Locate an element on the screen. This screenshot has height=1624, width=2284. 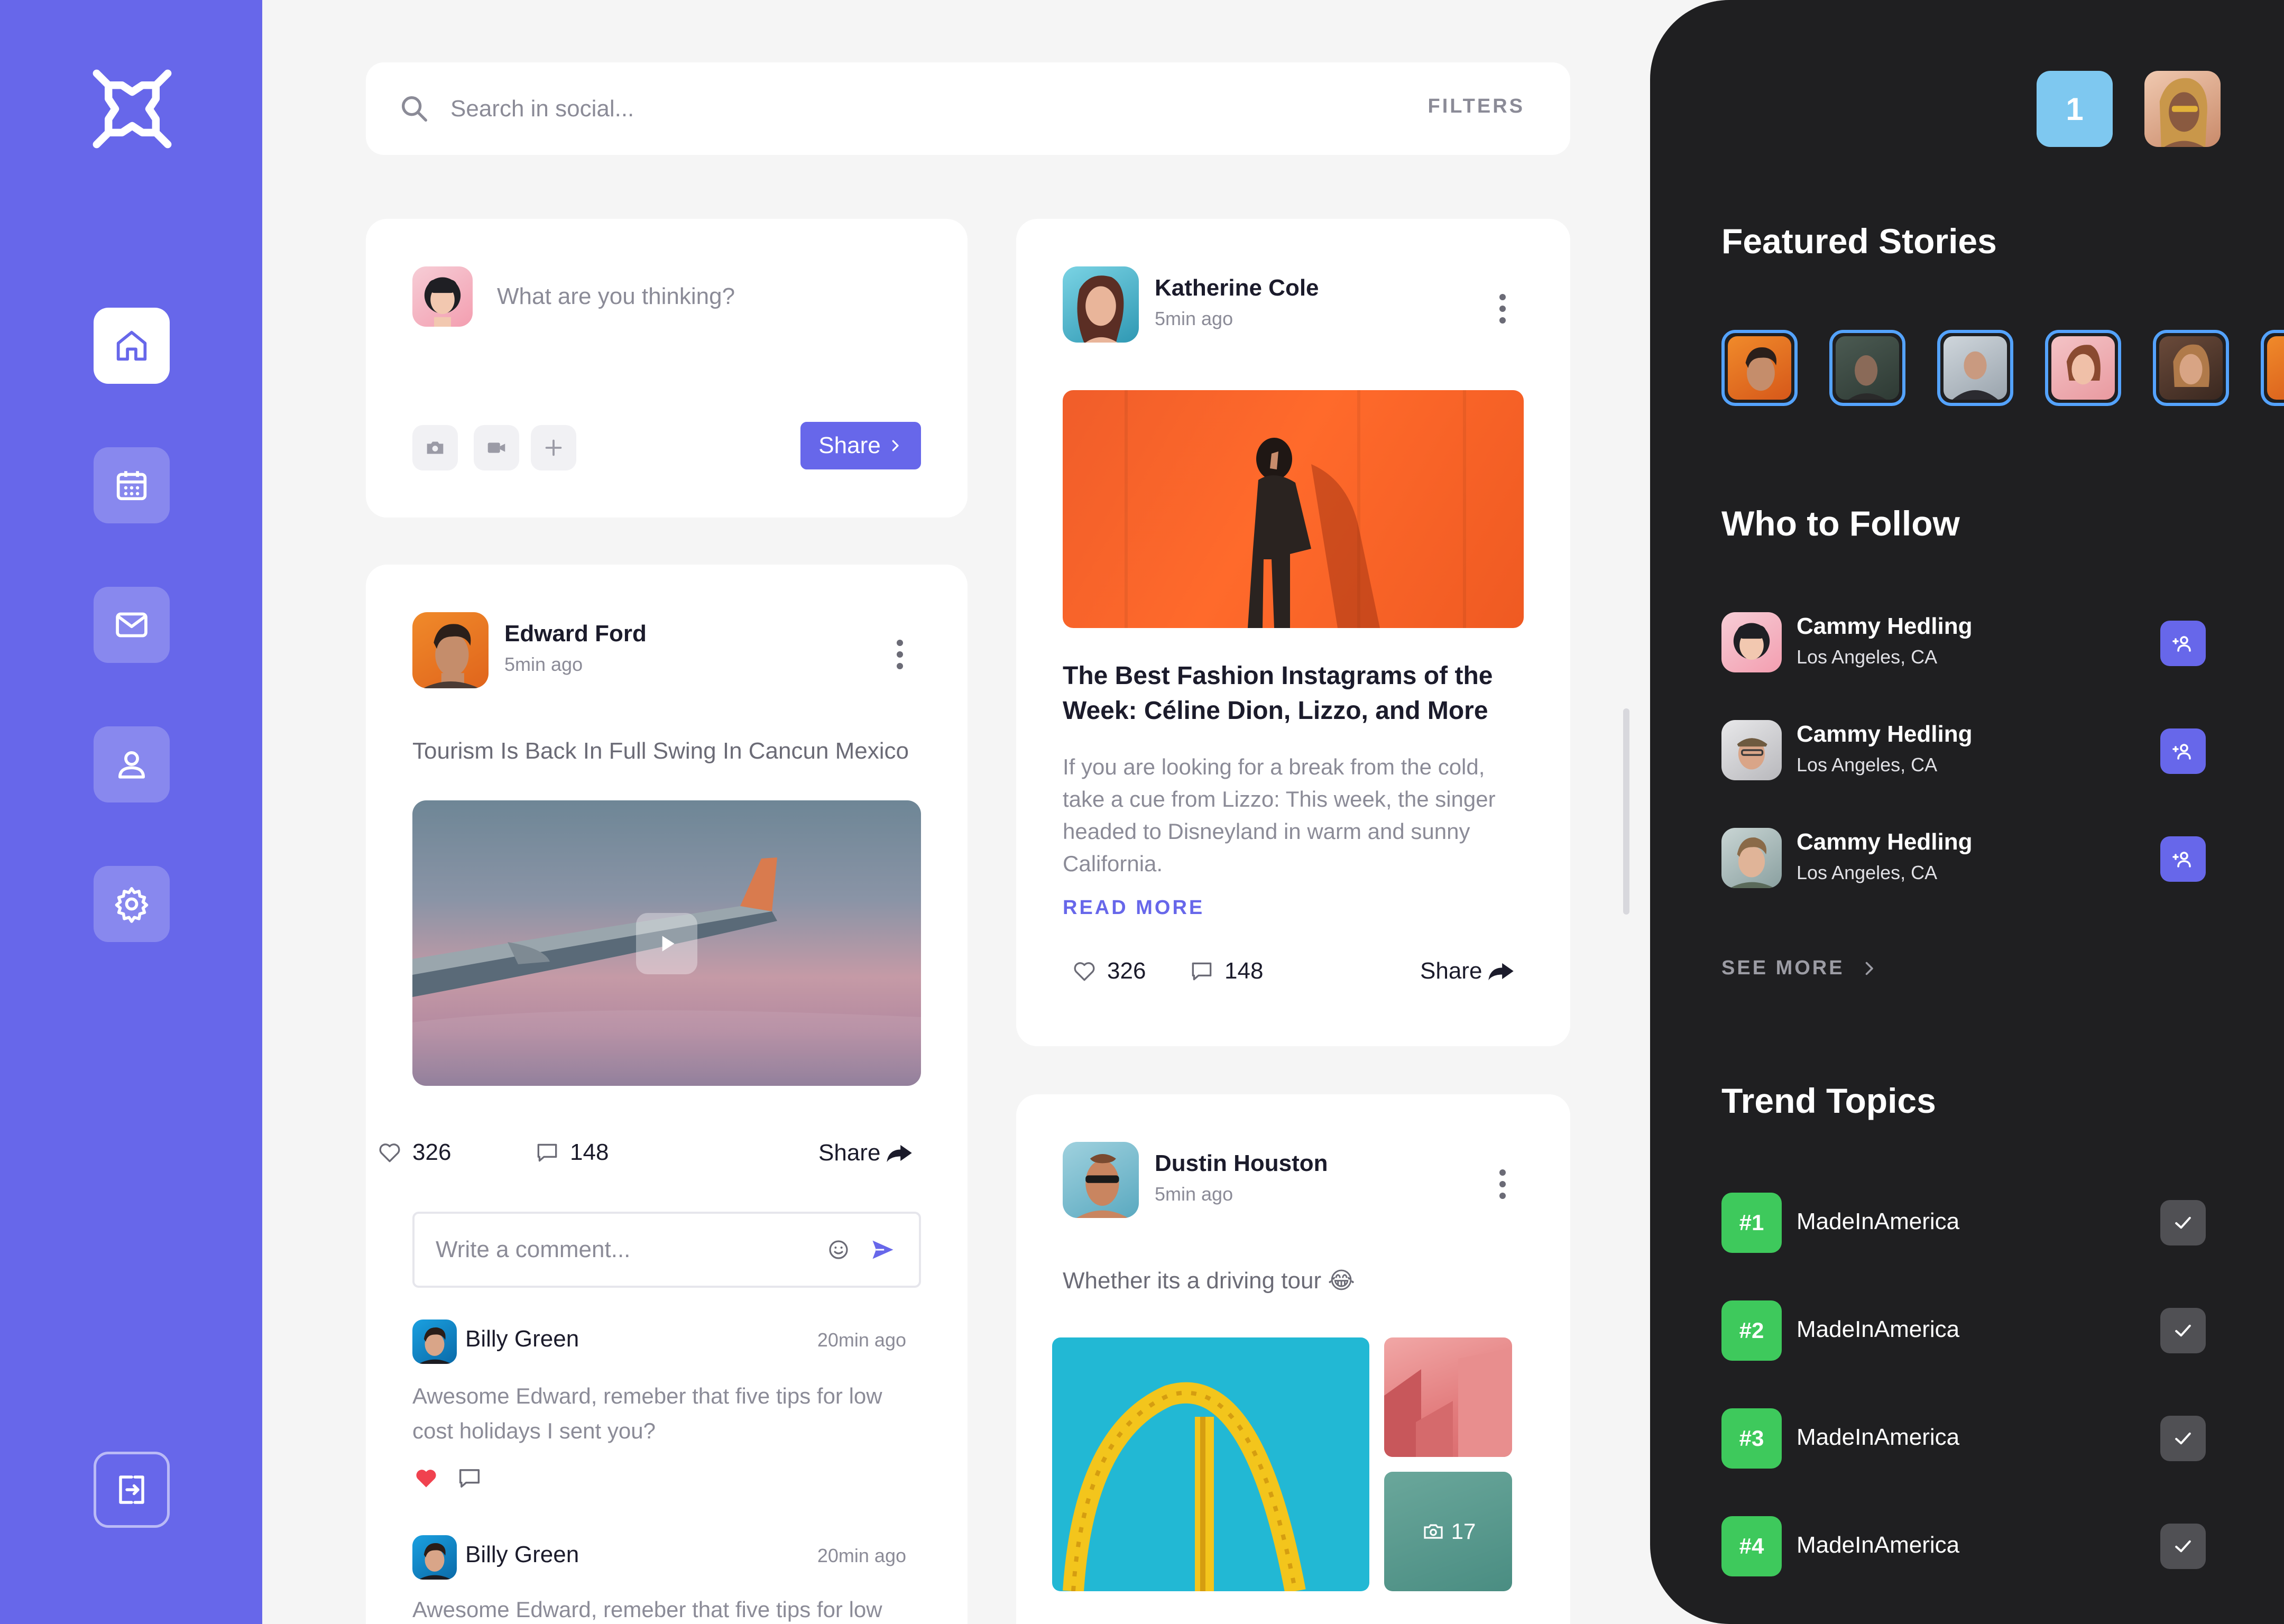
trend-topics-title: Trend Topics is located at coordinates (1828, 1100).